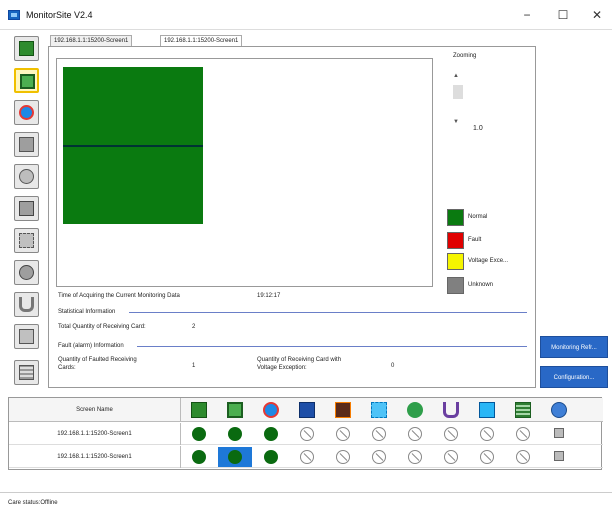  What do you see at coordinates (282, 368) in the screenshot?
I see `voltage-cards-label-2: Voltage Exception:` at bounding box center [282, 368].